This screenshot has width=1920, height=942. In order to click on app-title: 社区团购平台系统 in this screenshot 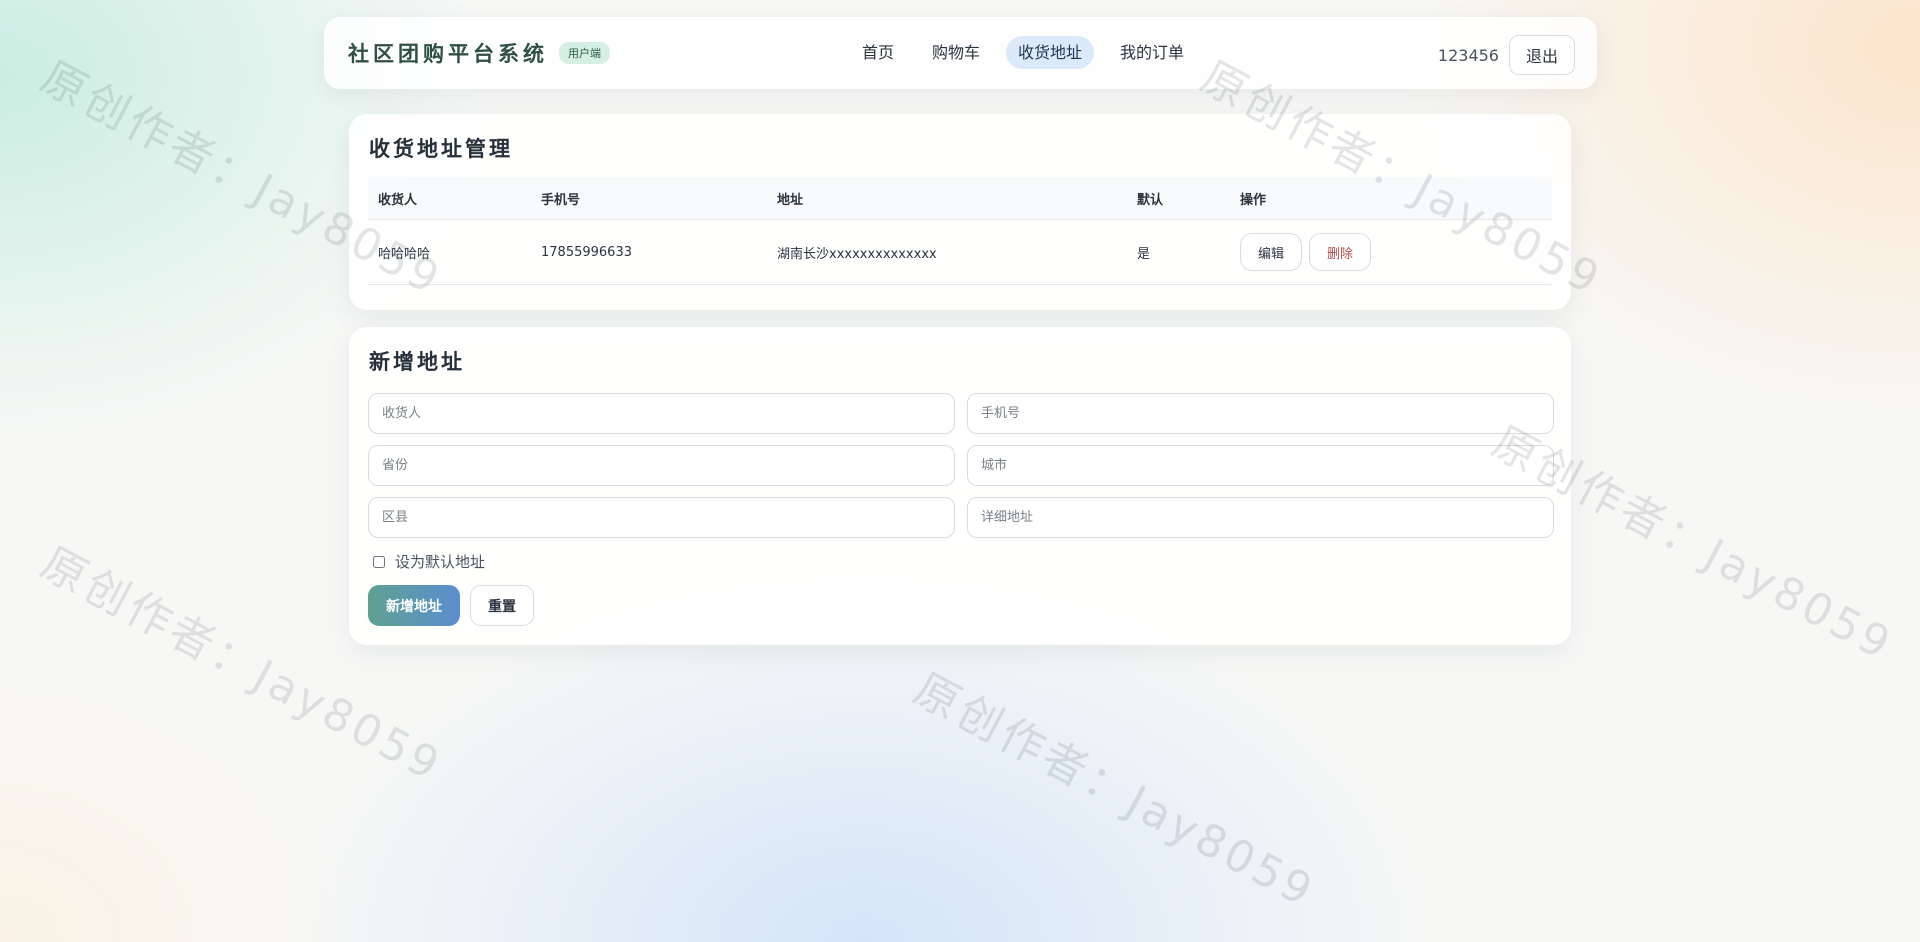, I will do `click(448, 53)`.